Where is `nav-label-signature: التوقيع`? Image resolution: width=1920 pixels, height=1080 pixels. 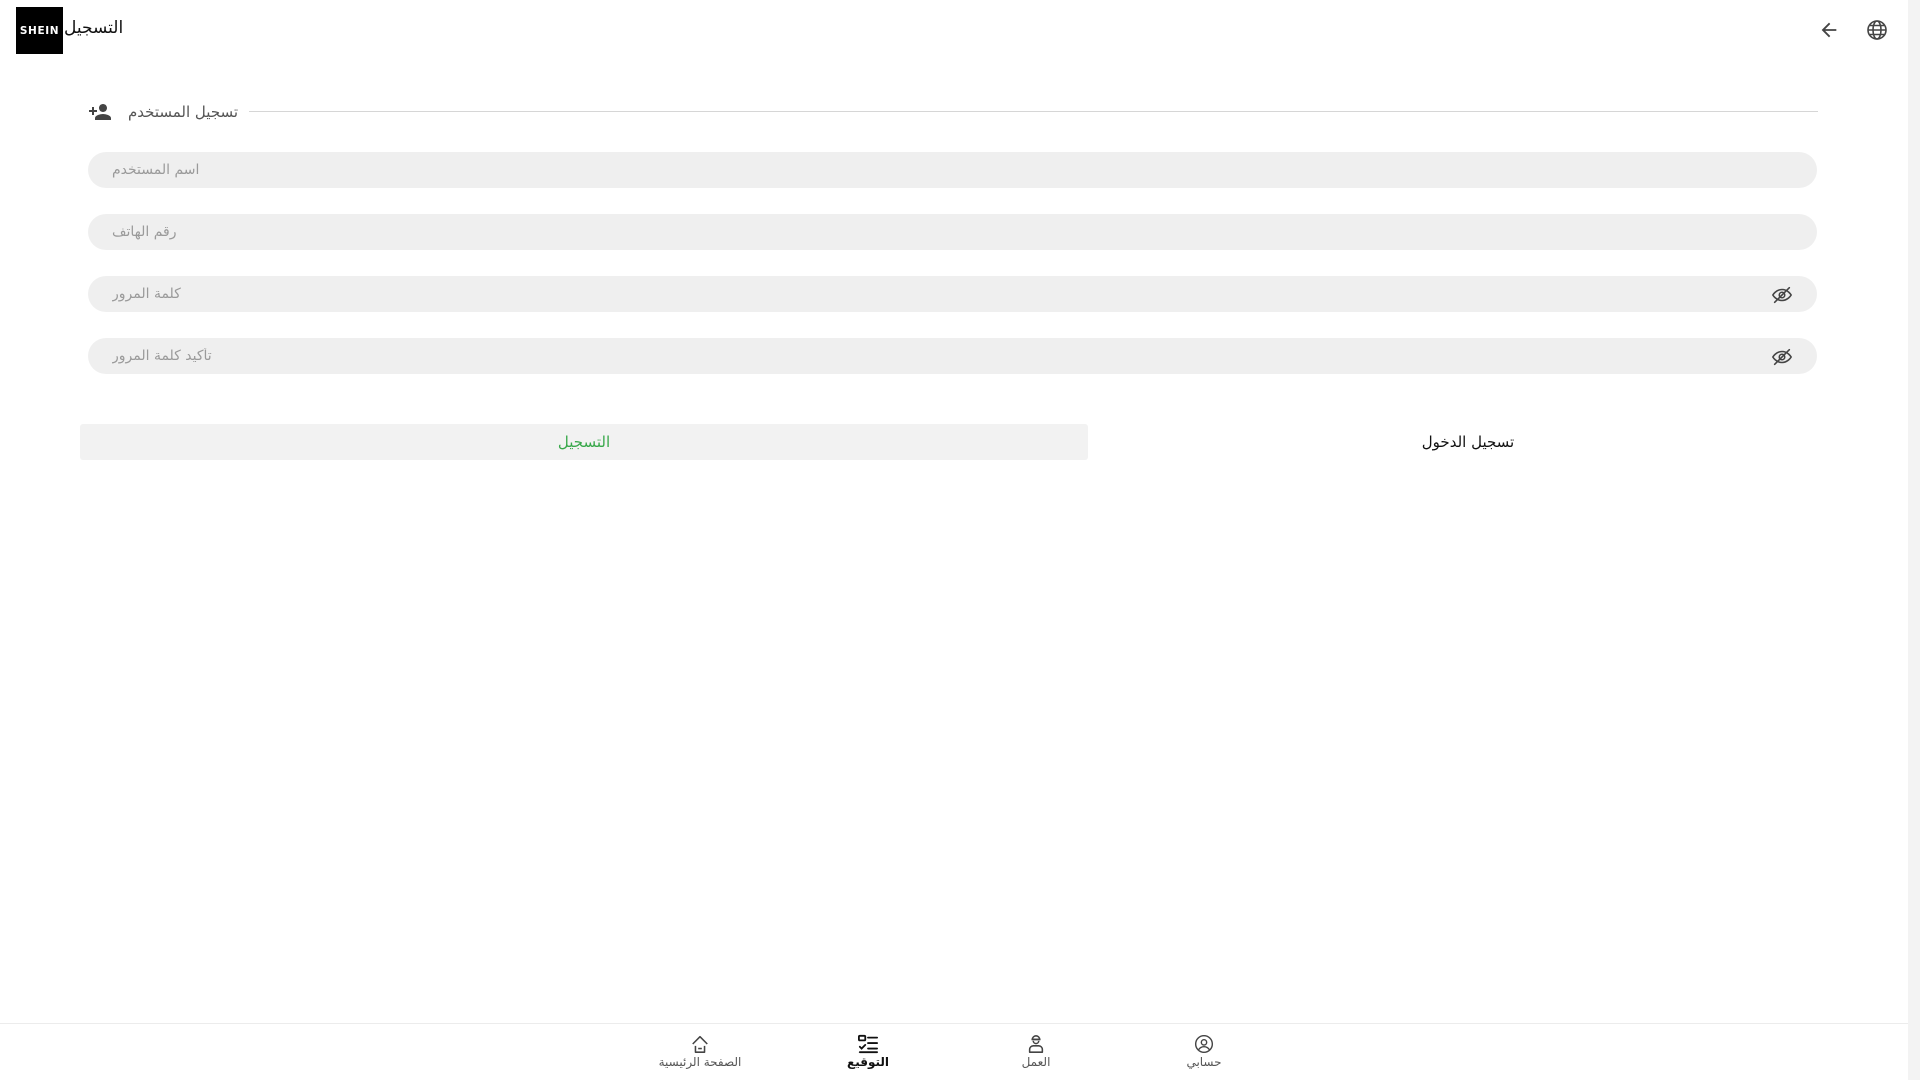
nav-label-signature: التوقيع is located at coordinates (868, 1062).